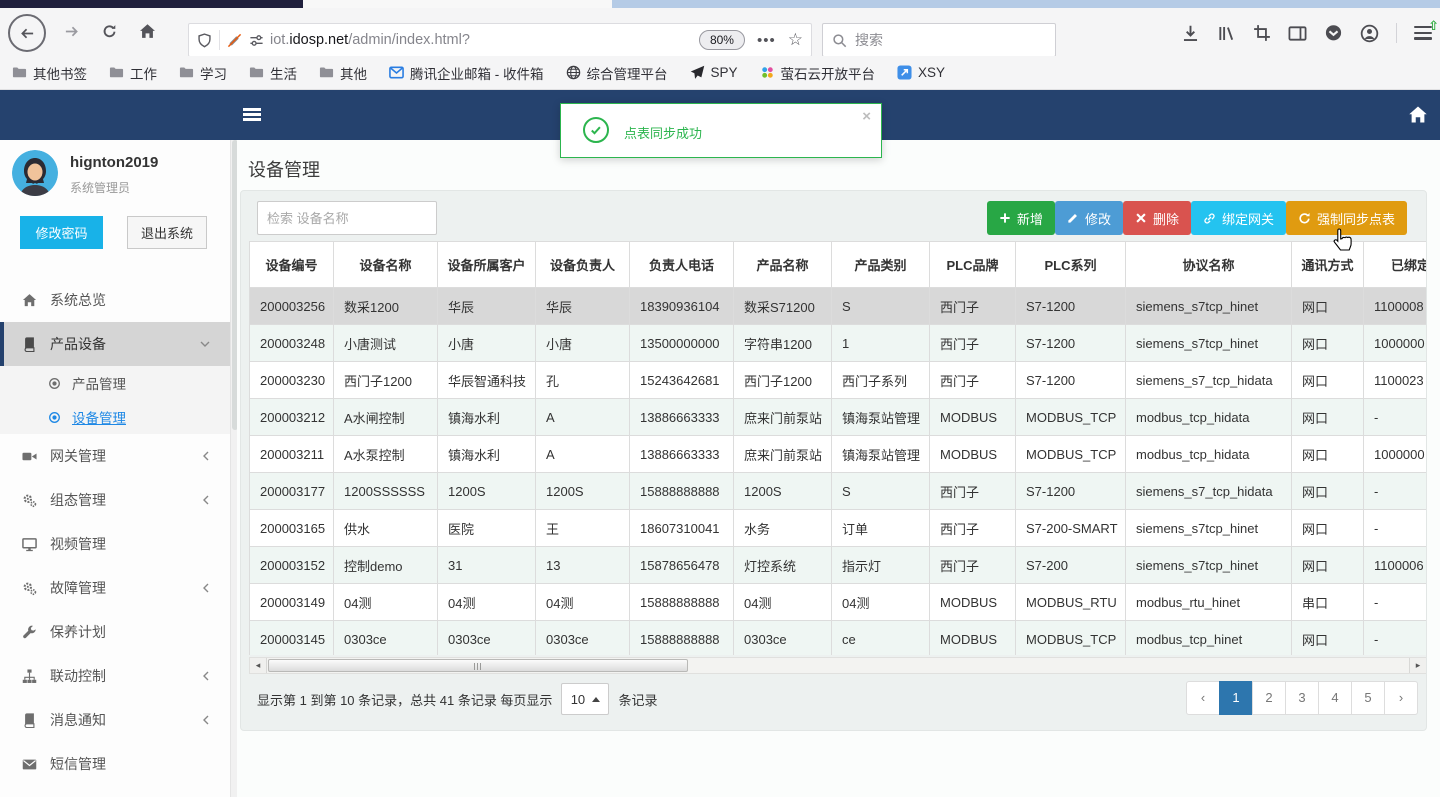 The width and height of the screenshot is (1440, 797). What do you see at coordinates (291, 264) in the screenshot?
I see `col-header: 设备编号` at bounding box center [291, 264].